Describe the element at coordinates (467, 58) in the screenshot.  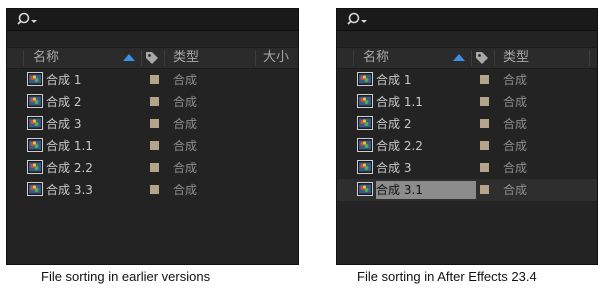
I see `column-header: 名称 类型` at that location.